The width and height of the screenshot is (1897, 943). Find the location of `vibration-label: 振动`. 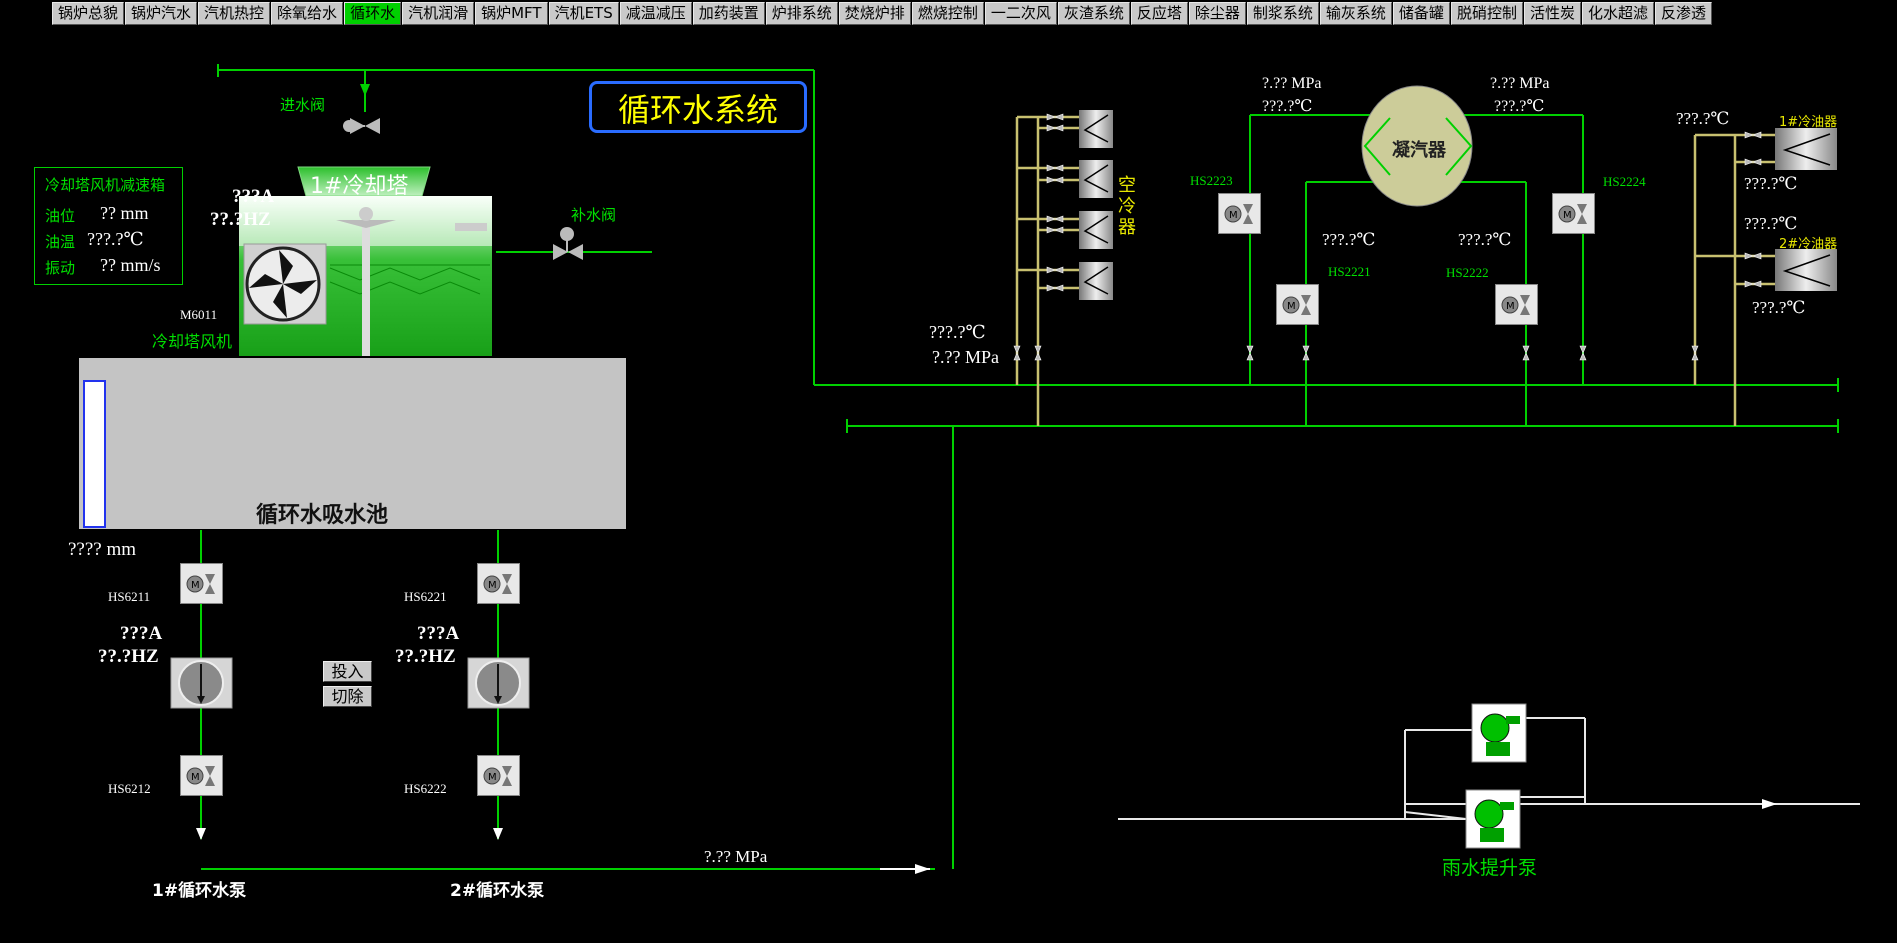

vibration-label: 振动 is located at coordinates (60, 268).